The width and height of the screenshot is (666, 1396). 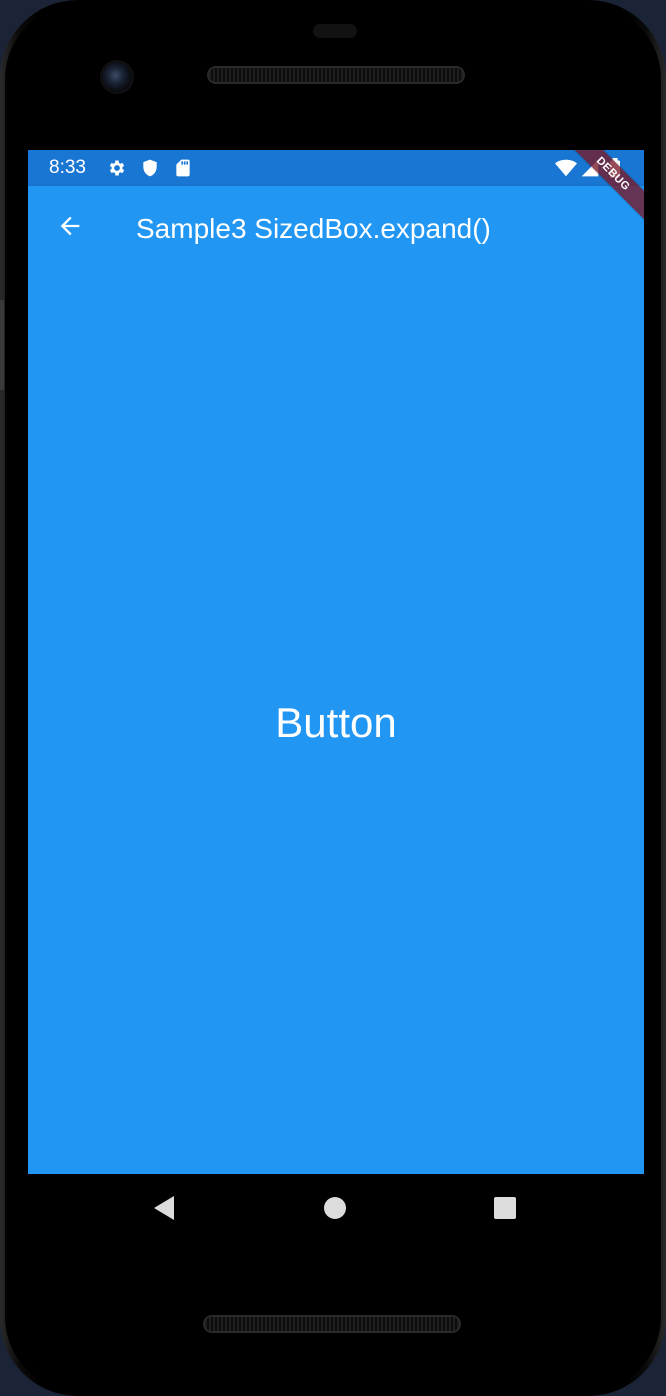 I want to click on button-label: Button, so click(x=336, y=722).